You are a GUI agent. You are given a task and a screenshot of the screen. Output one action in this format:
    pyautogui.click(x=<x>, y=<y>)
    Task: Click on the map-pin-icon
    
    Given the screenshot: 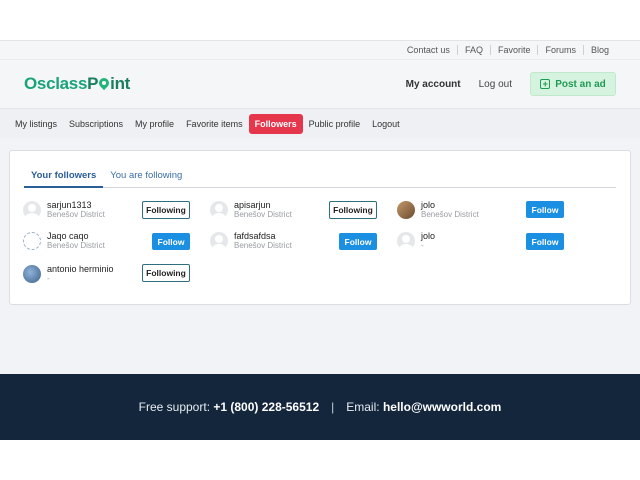 What is the action you would take?
    pyautogui.click(x=104, y=84)
    